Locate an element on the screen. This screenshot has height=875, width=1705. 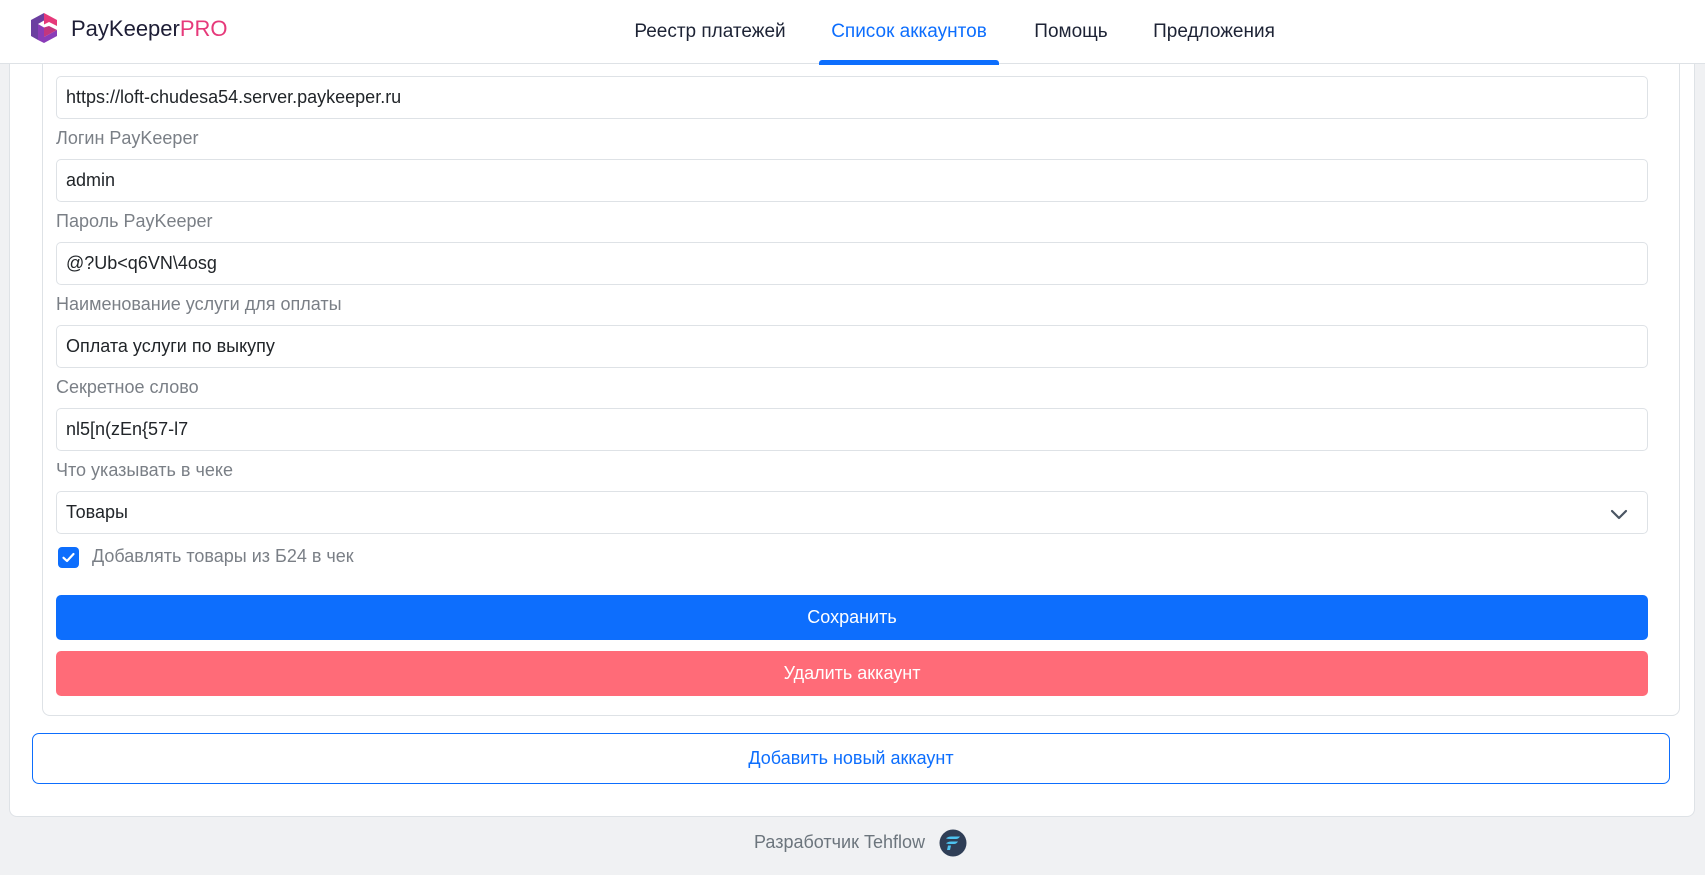
developer-credit: Разработчик Tehflow is located at coordinates (839, 842).